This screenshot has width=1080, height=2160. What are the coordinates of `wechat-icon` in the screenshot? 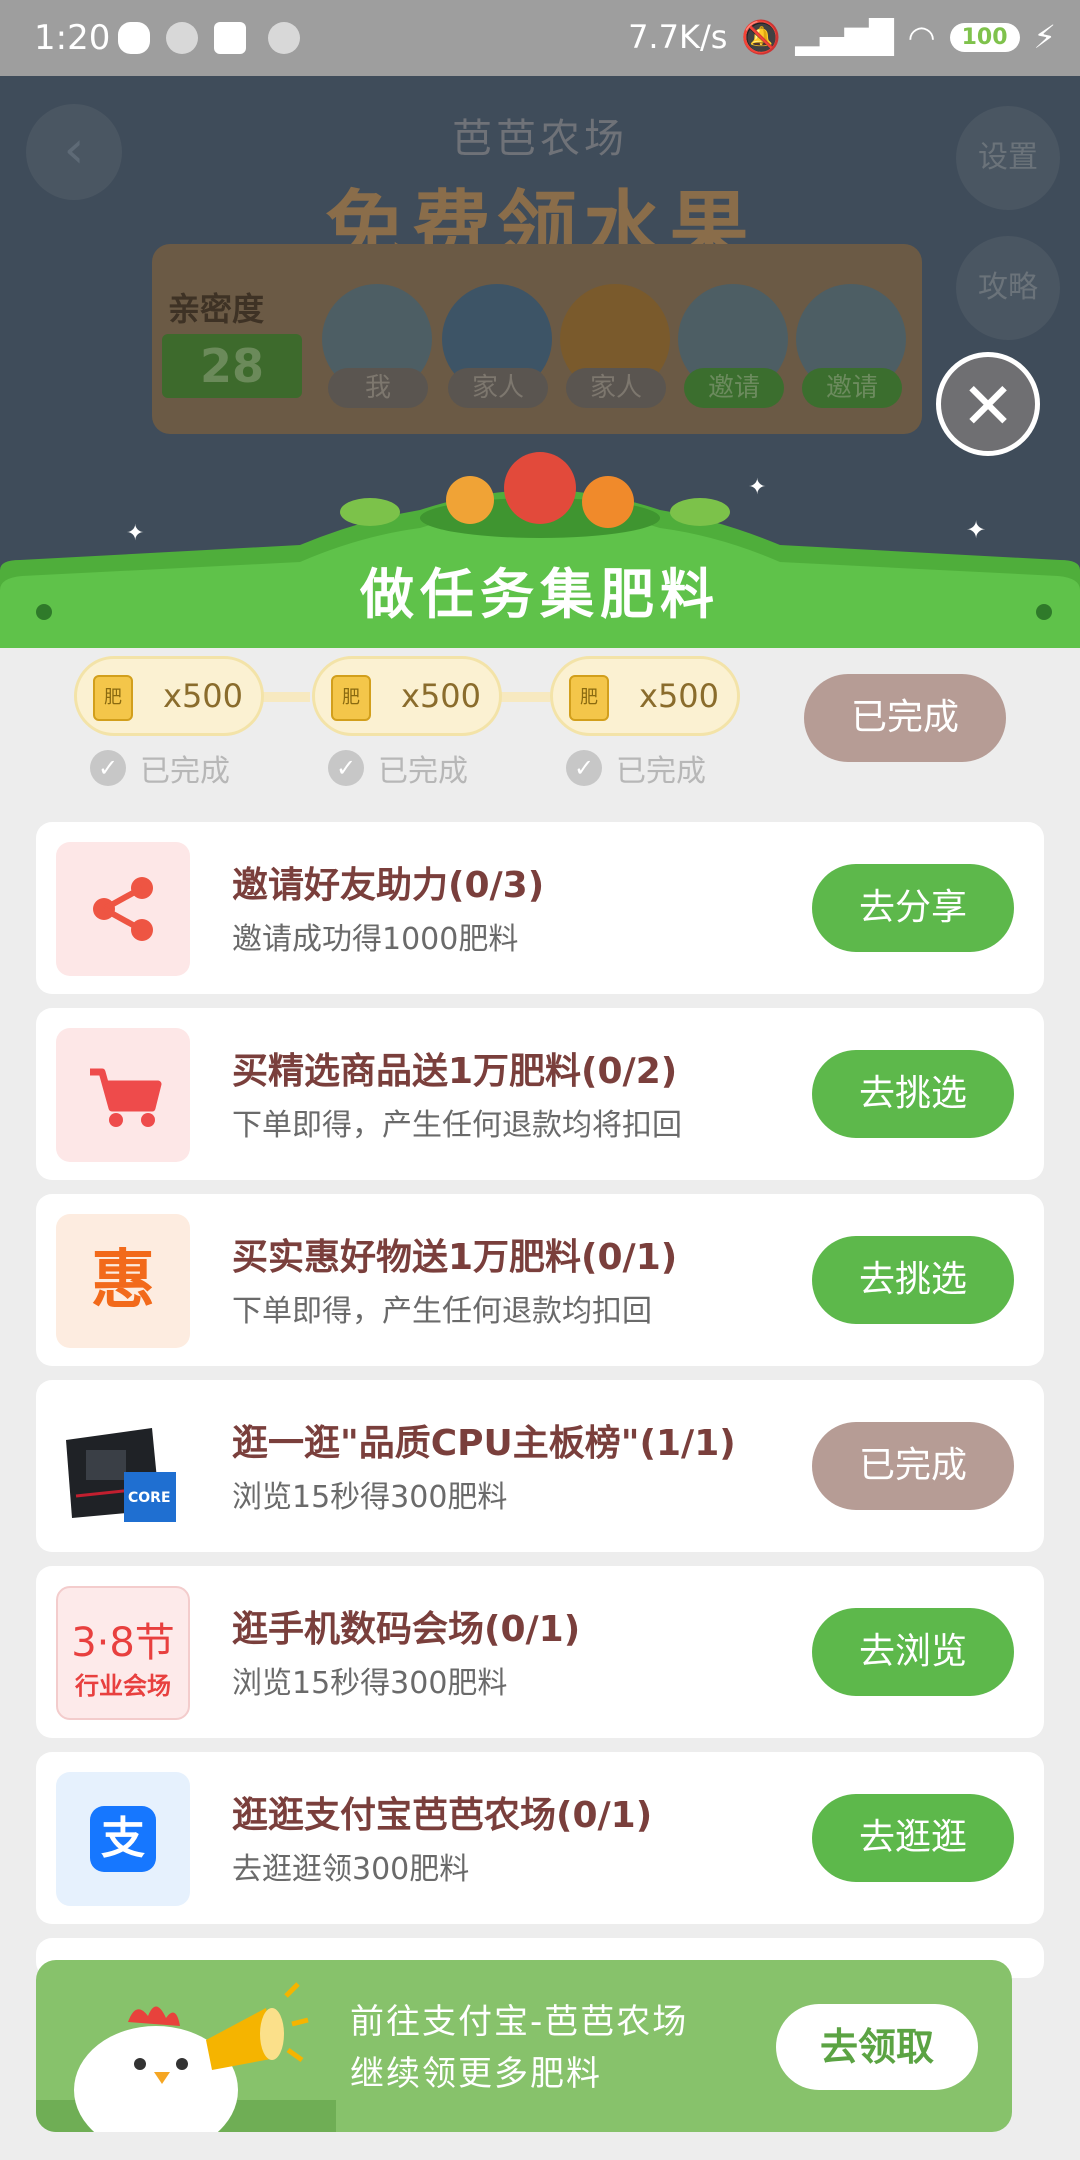 It's located at (134, 38).